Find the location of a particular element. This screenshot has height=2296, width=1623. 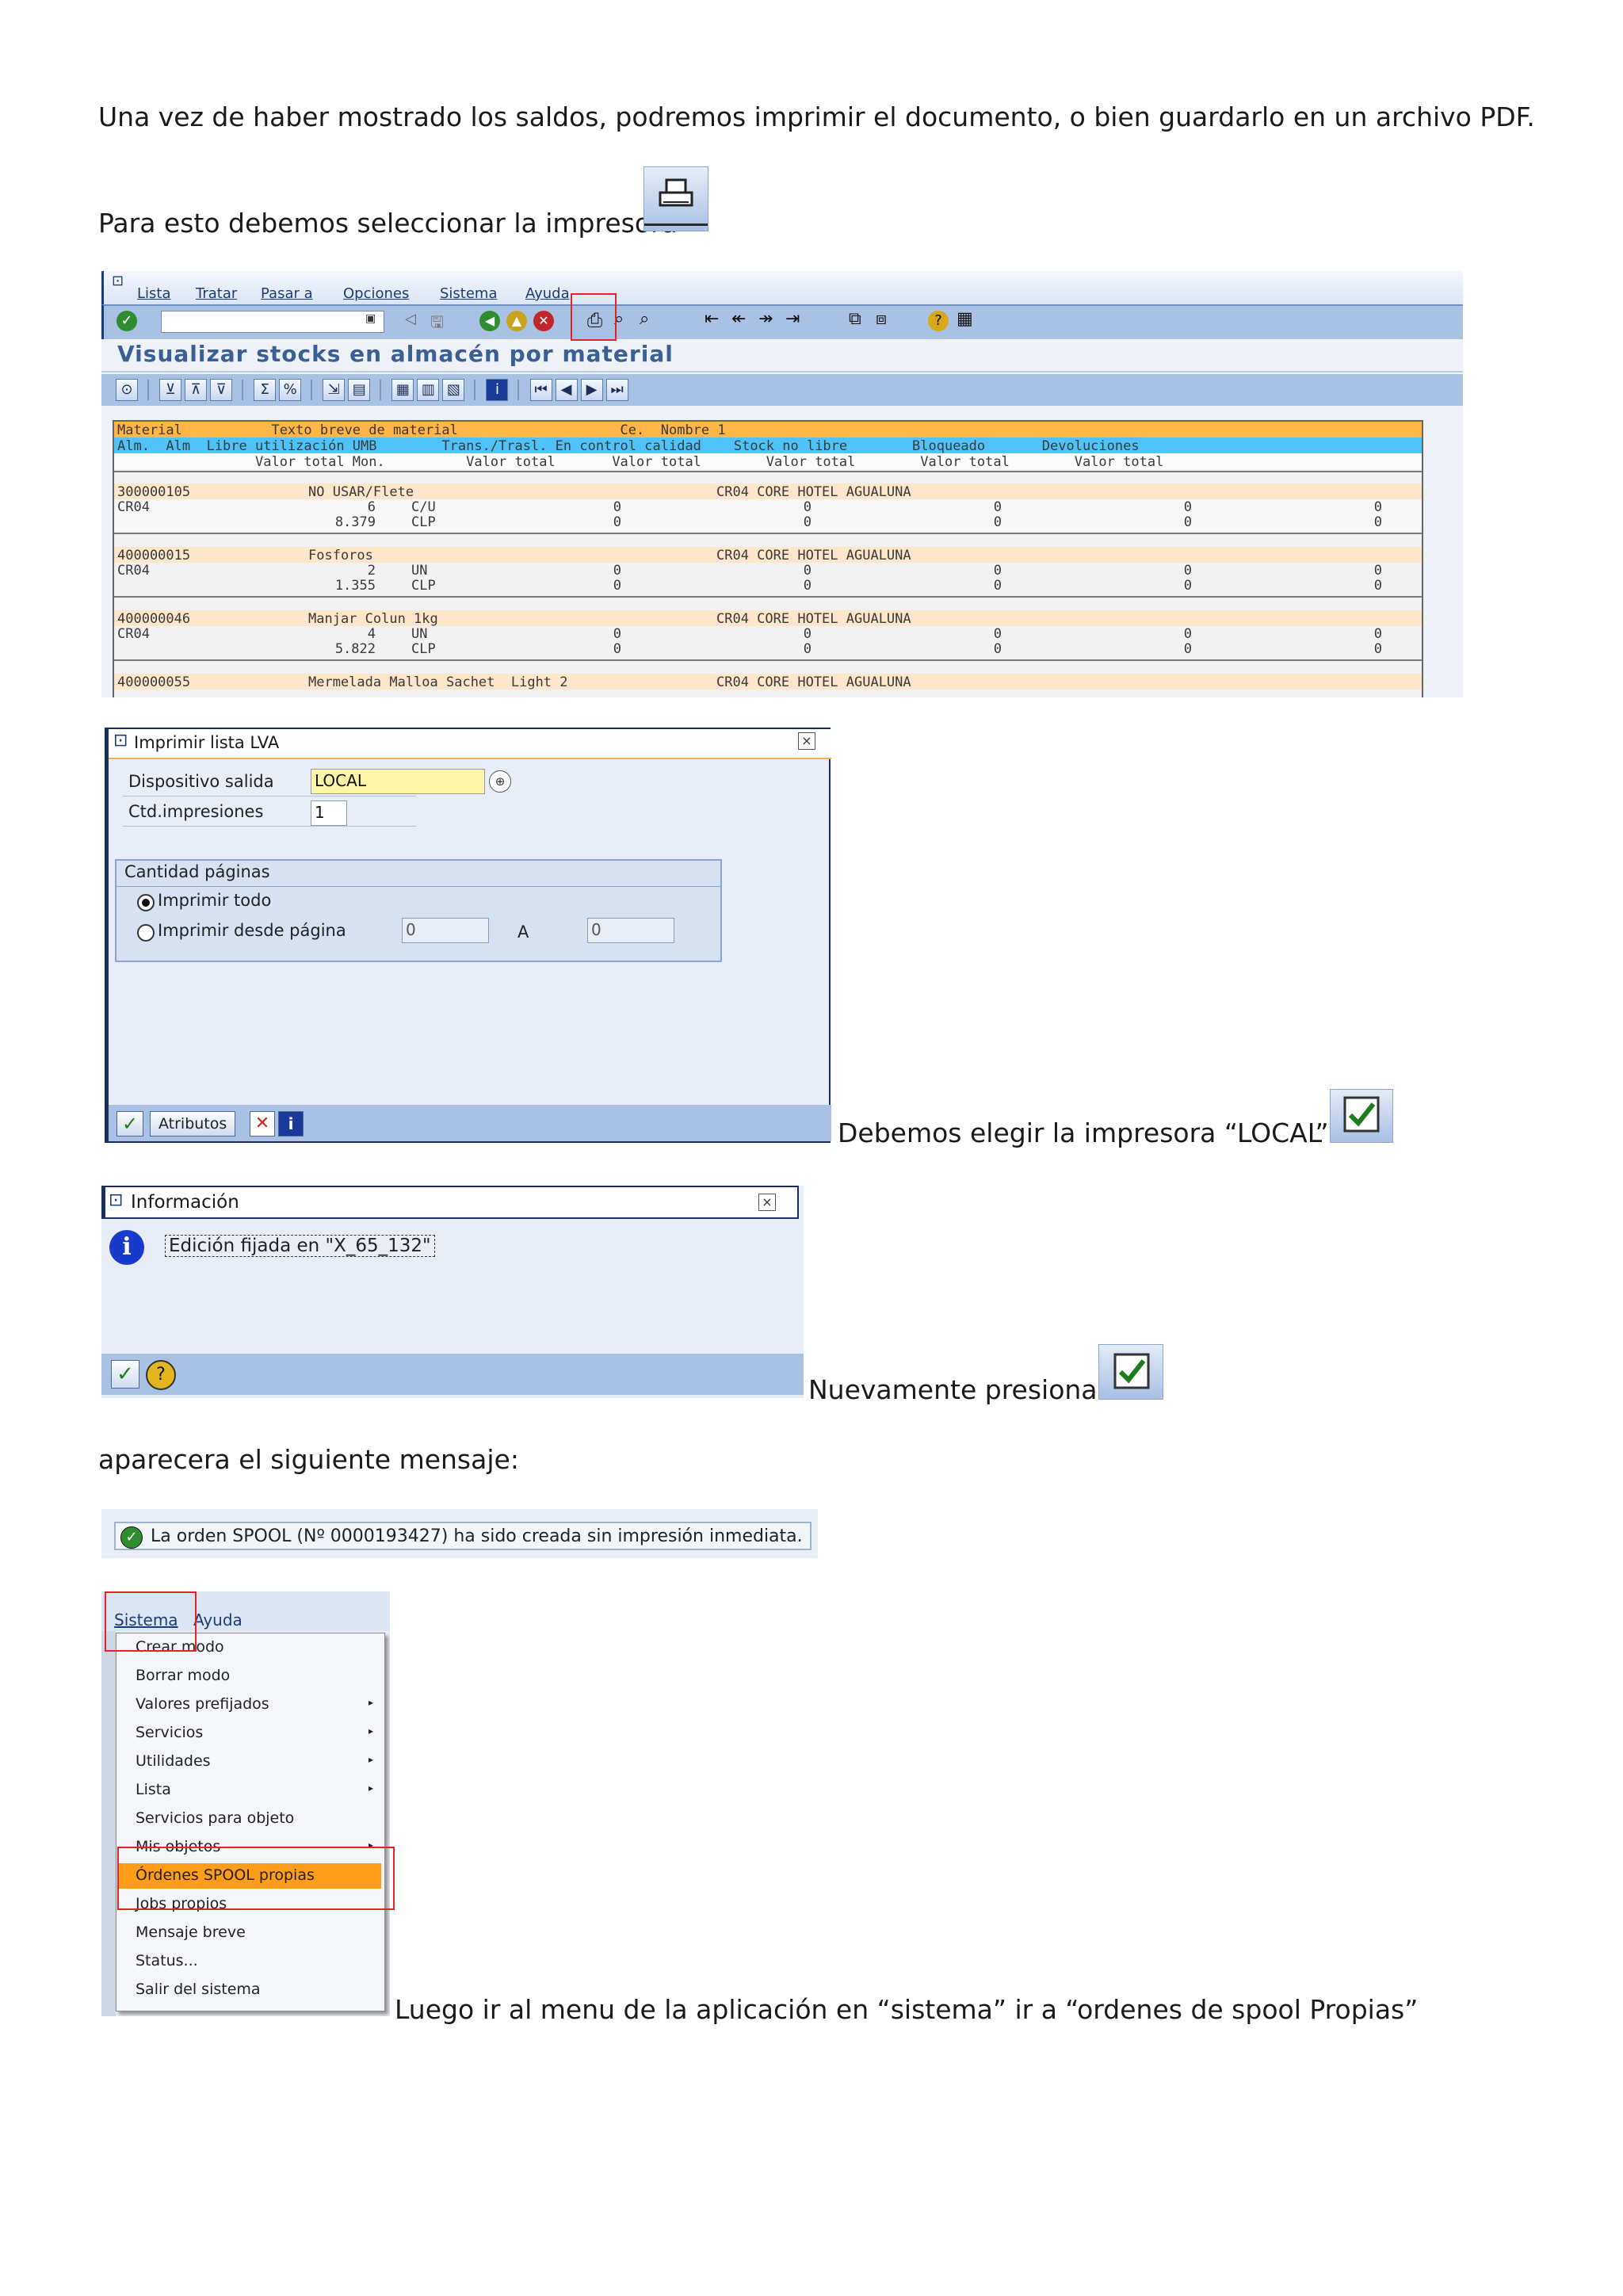

copies-field: 1 is located at coordinates (329, 813).